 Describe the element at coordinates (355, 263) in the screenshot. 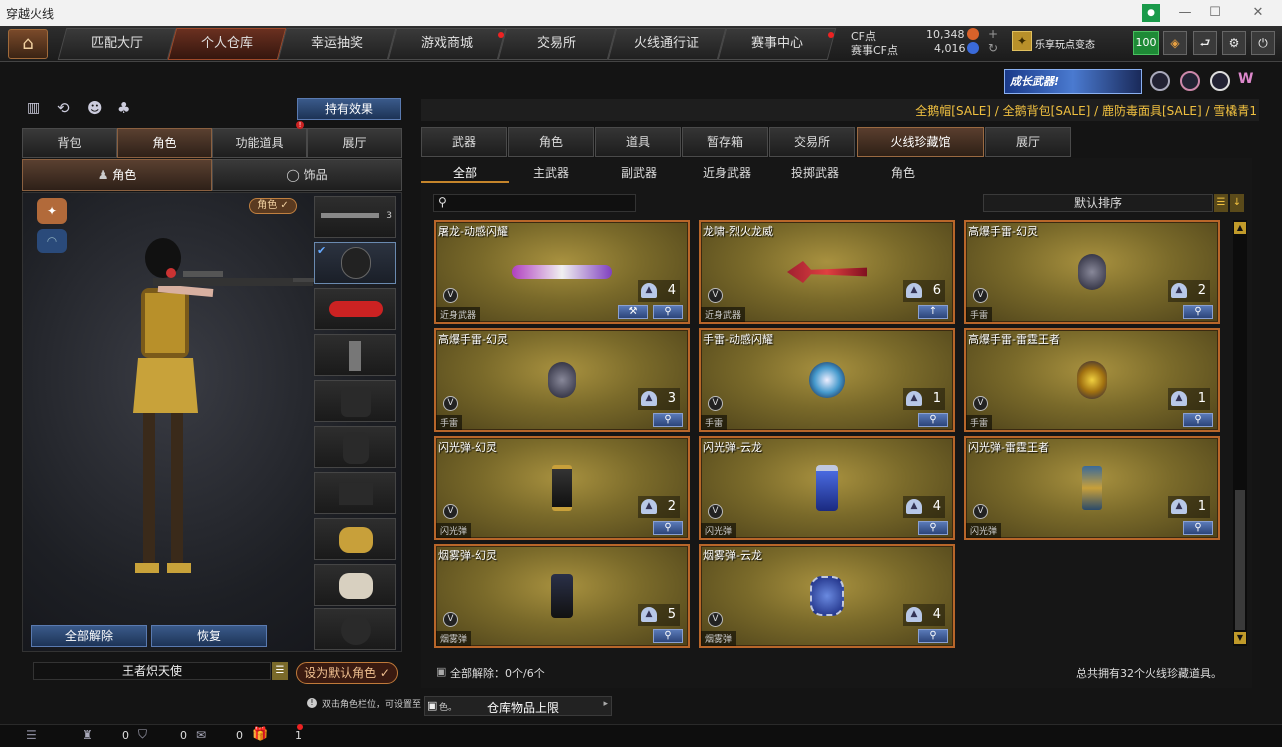

I see `slot-helmet: ✔` at that location.